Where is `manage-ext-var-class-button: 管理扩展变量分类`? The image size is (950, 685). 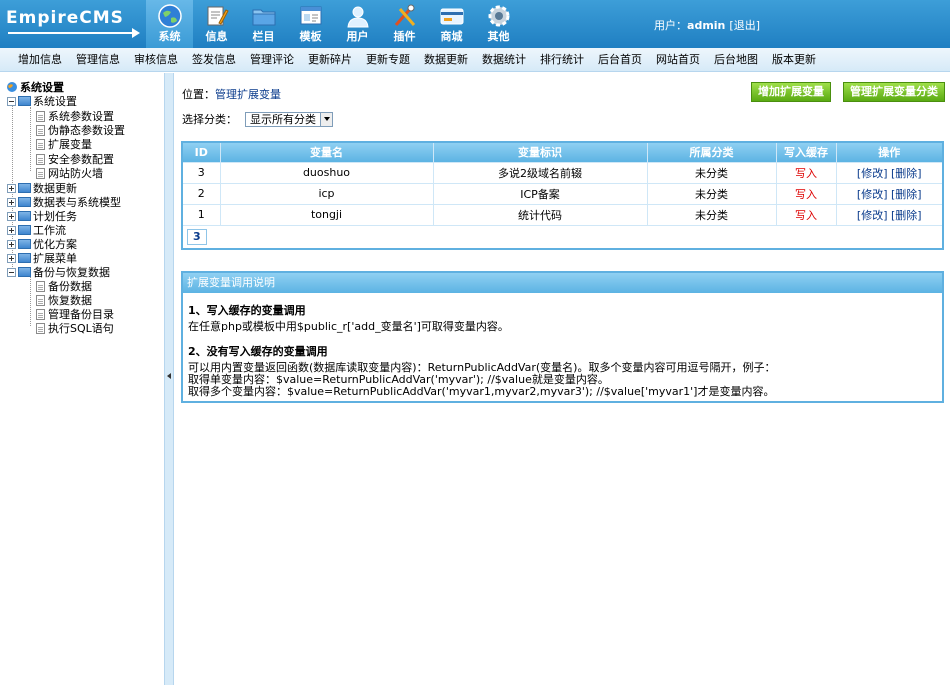
manage-ext-var-class-button: 管理扩展变量分类 is located at coordinates (894, 92).